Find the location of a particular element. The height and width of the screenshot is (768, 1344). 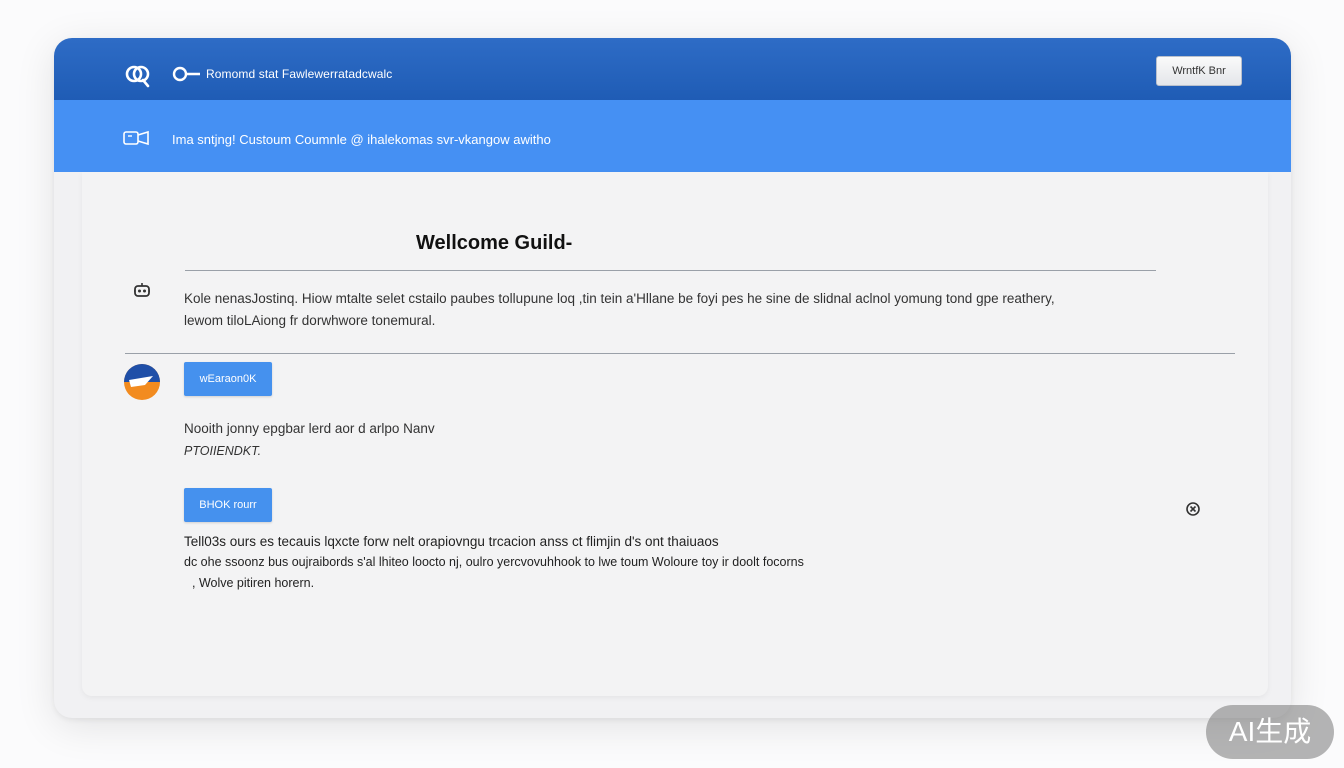

ai-generated-watermark: AI生成 is located at coordinates (1270, 732).